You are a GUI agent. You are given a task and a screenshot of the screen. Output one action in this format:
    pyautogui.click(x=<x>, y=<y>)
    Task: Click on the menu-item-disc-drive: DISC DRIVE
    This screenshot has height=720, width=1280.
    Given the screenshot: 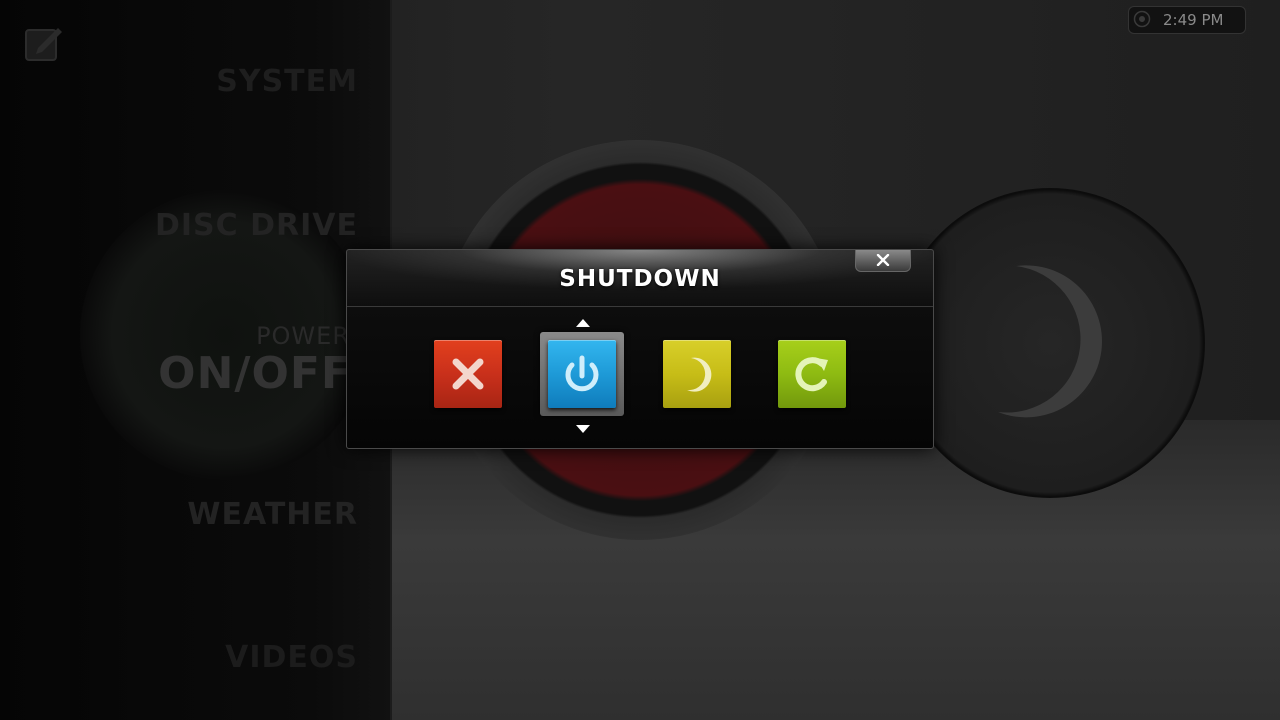 What is the action you would take?
    pyautogui.click(x=256, y=225)
    